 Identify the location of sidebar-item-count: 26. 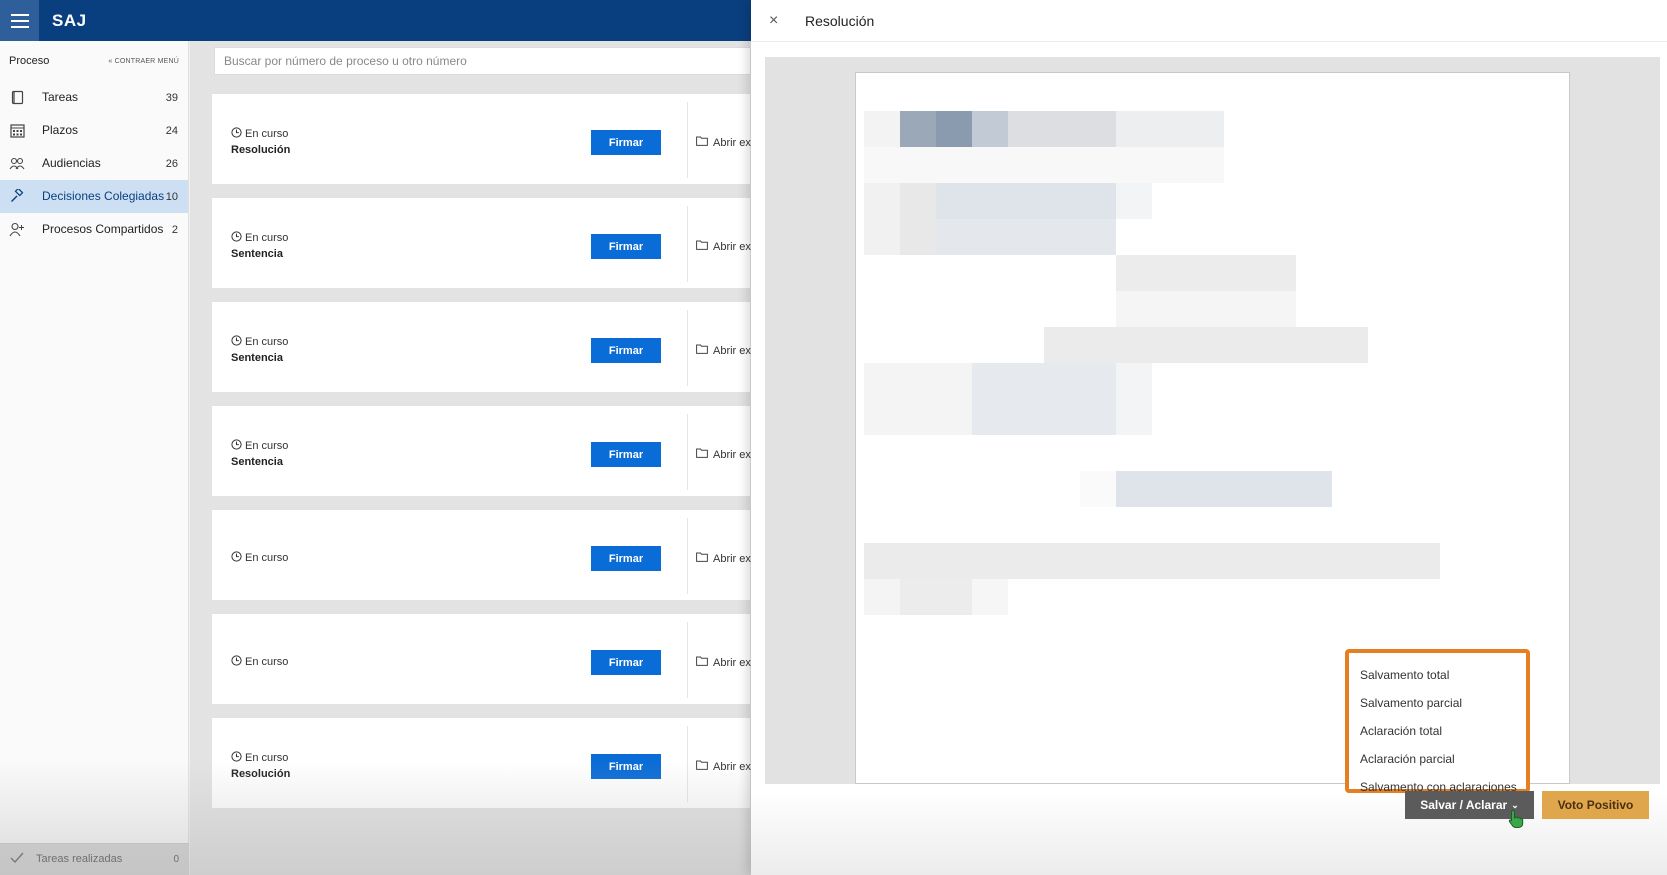
(171, 163).